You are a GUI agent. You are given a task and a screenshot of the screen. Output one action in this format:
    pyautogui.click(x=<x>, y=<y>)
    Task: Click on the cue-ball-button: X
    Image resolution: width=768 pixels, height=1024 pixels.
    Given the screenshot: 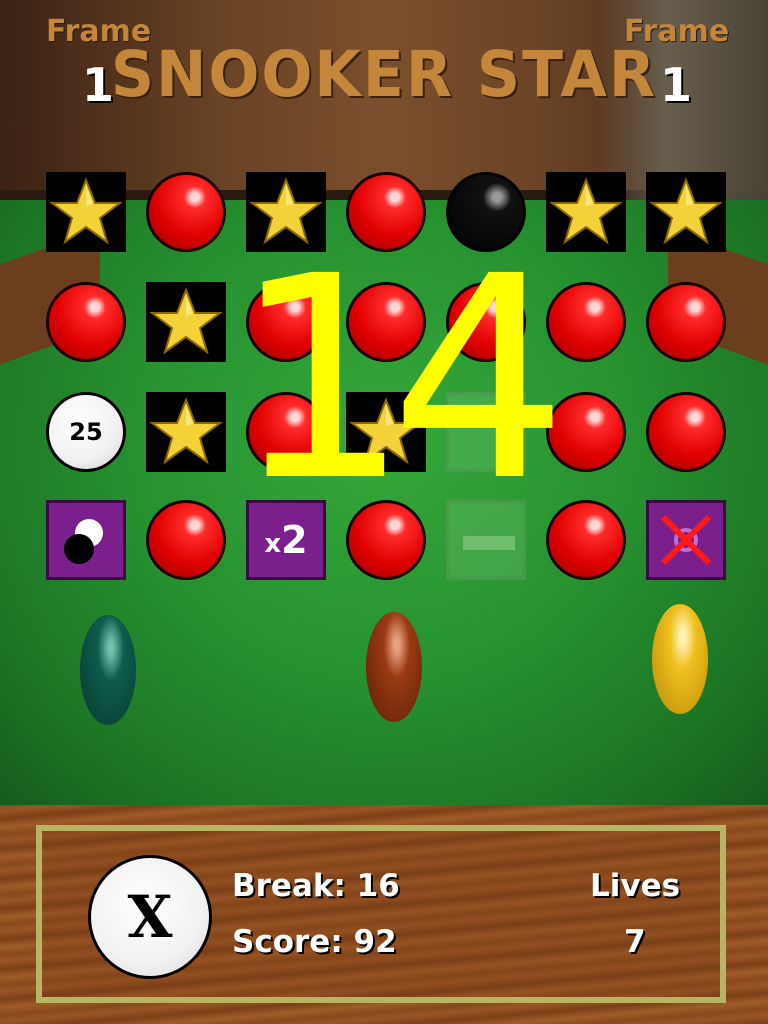 What is the action you would take?
    pyautogui.click(x=150, y=917)
    